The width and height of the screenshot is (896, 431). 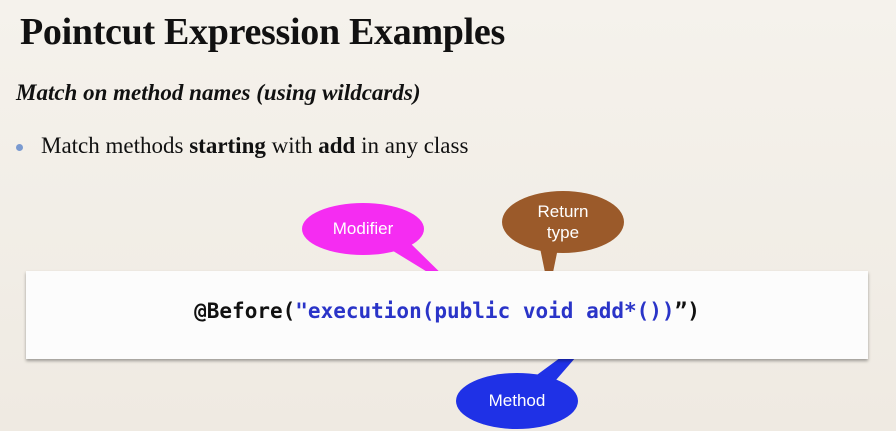 I want to click on return-type-callout-label: Return type, so click(x=562, y=222).